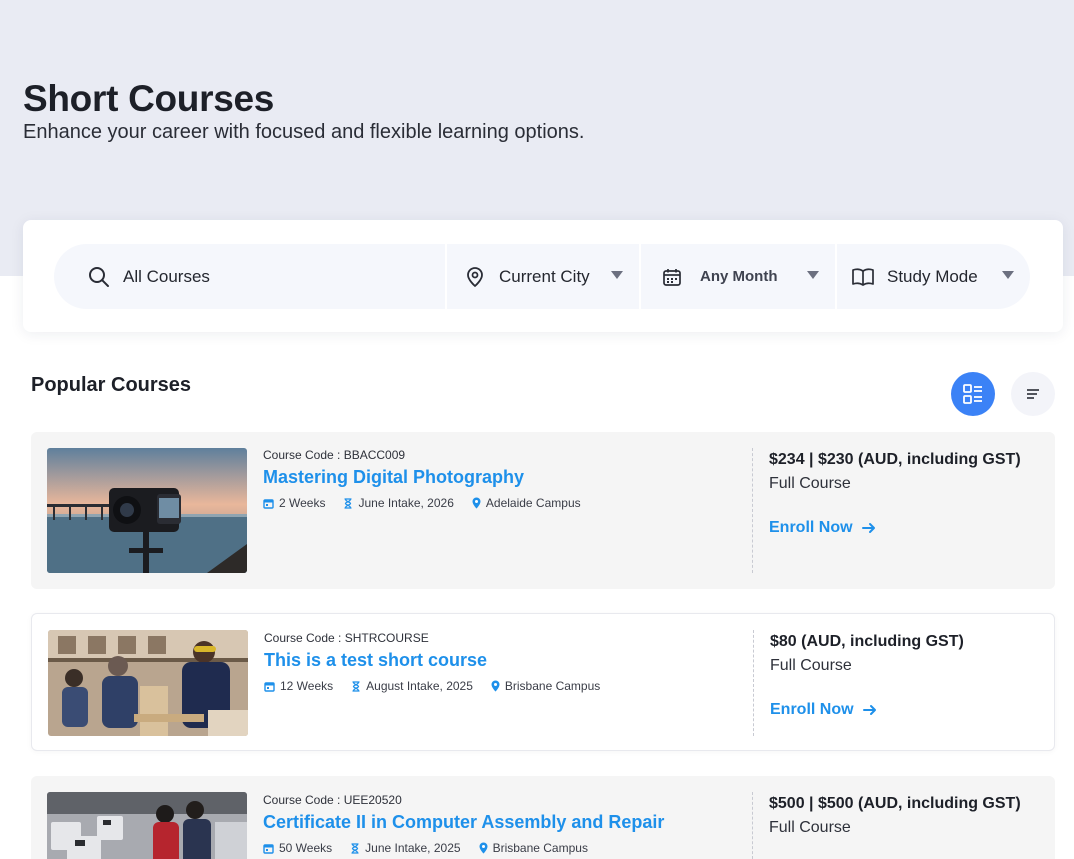 Image resolution: width=1074 pixels, height=859 pixels. Describe the element at coordinates (533, 503) in the screenshot. I see `course-campus: Adelaide Campus` at that location.